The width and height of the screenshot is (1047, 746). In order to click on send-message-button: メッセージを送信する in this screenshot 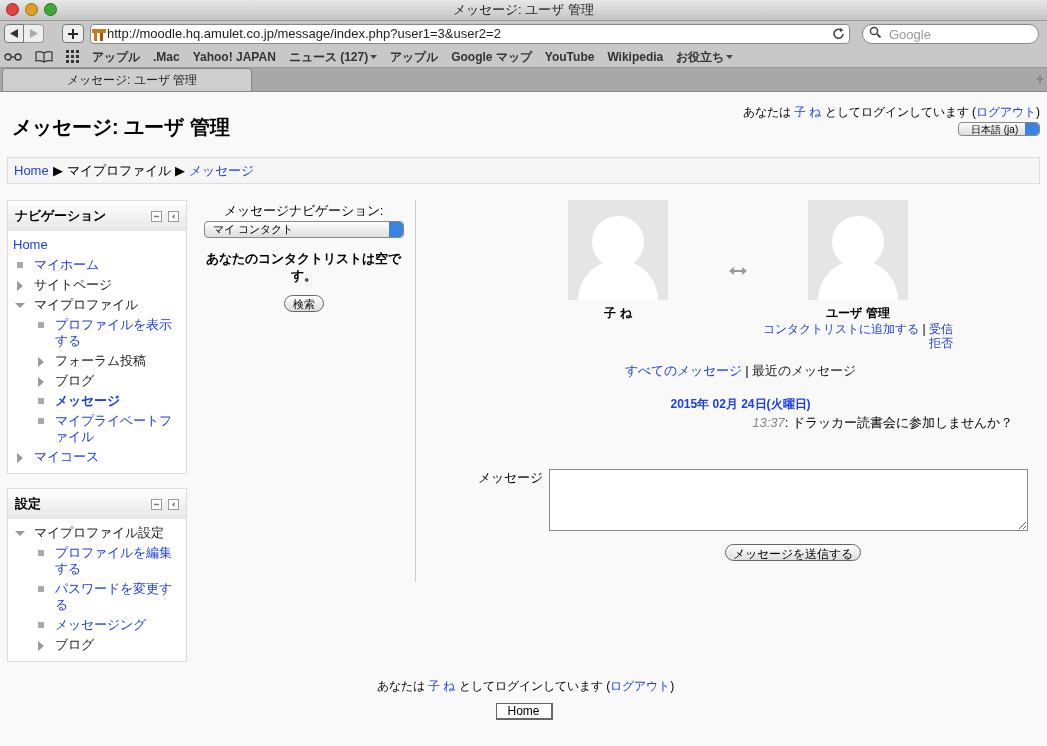, I will do `click(793, 552)`.